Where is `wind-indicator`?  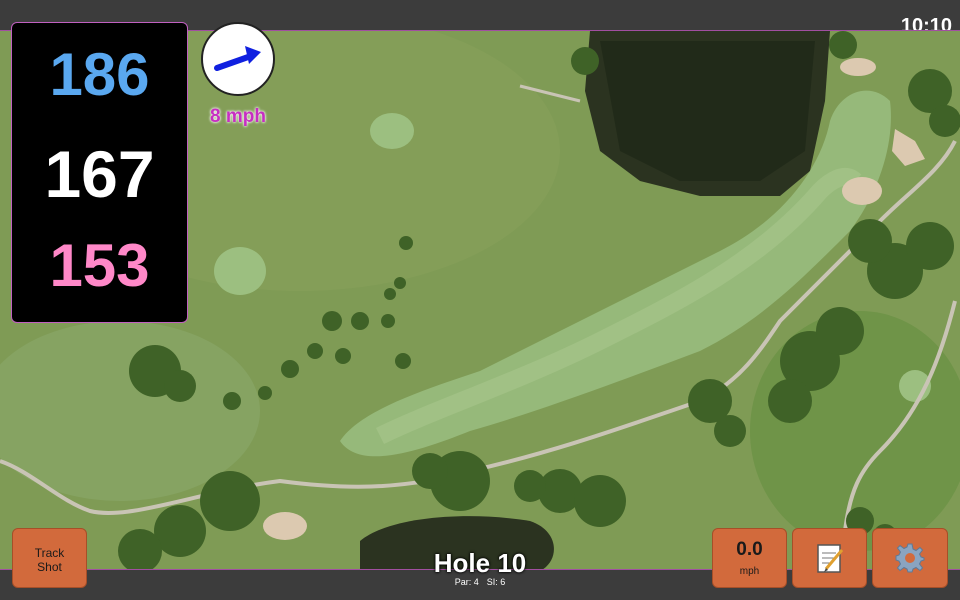 wind-indicator is located at coordinates (238, 59).